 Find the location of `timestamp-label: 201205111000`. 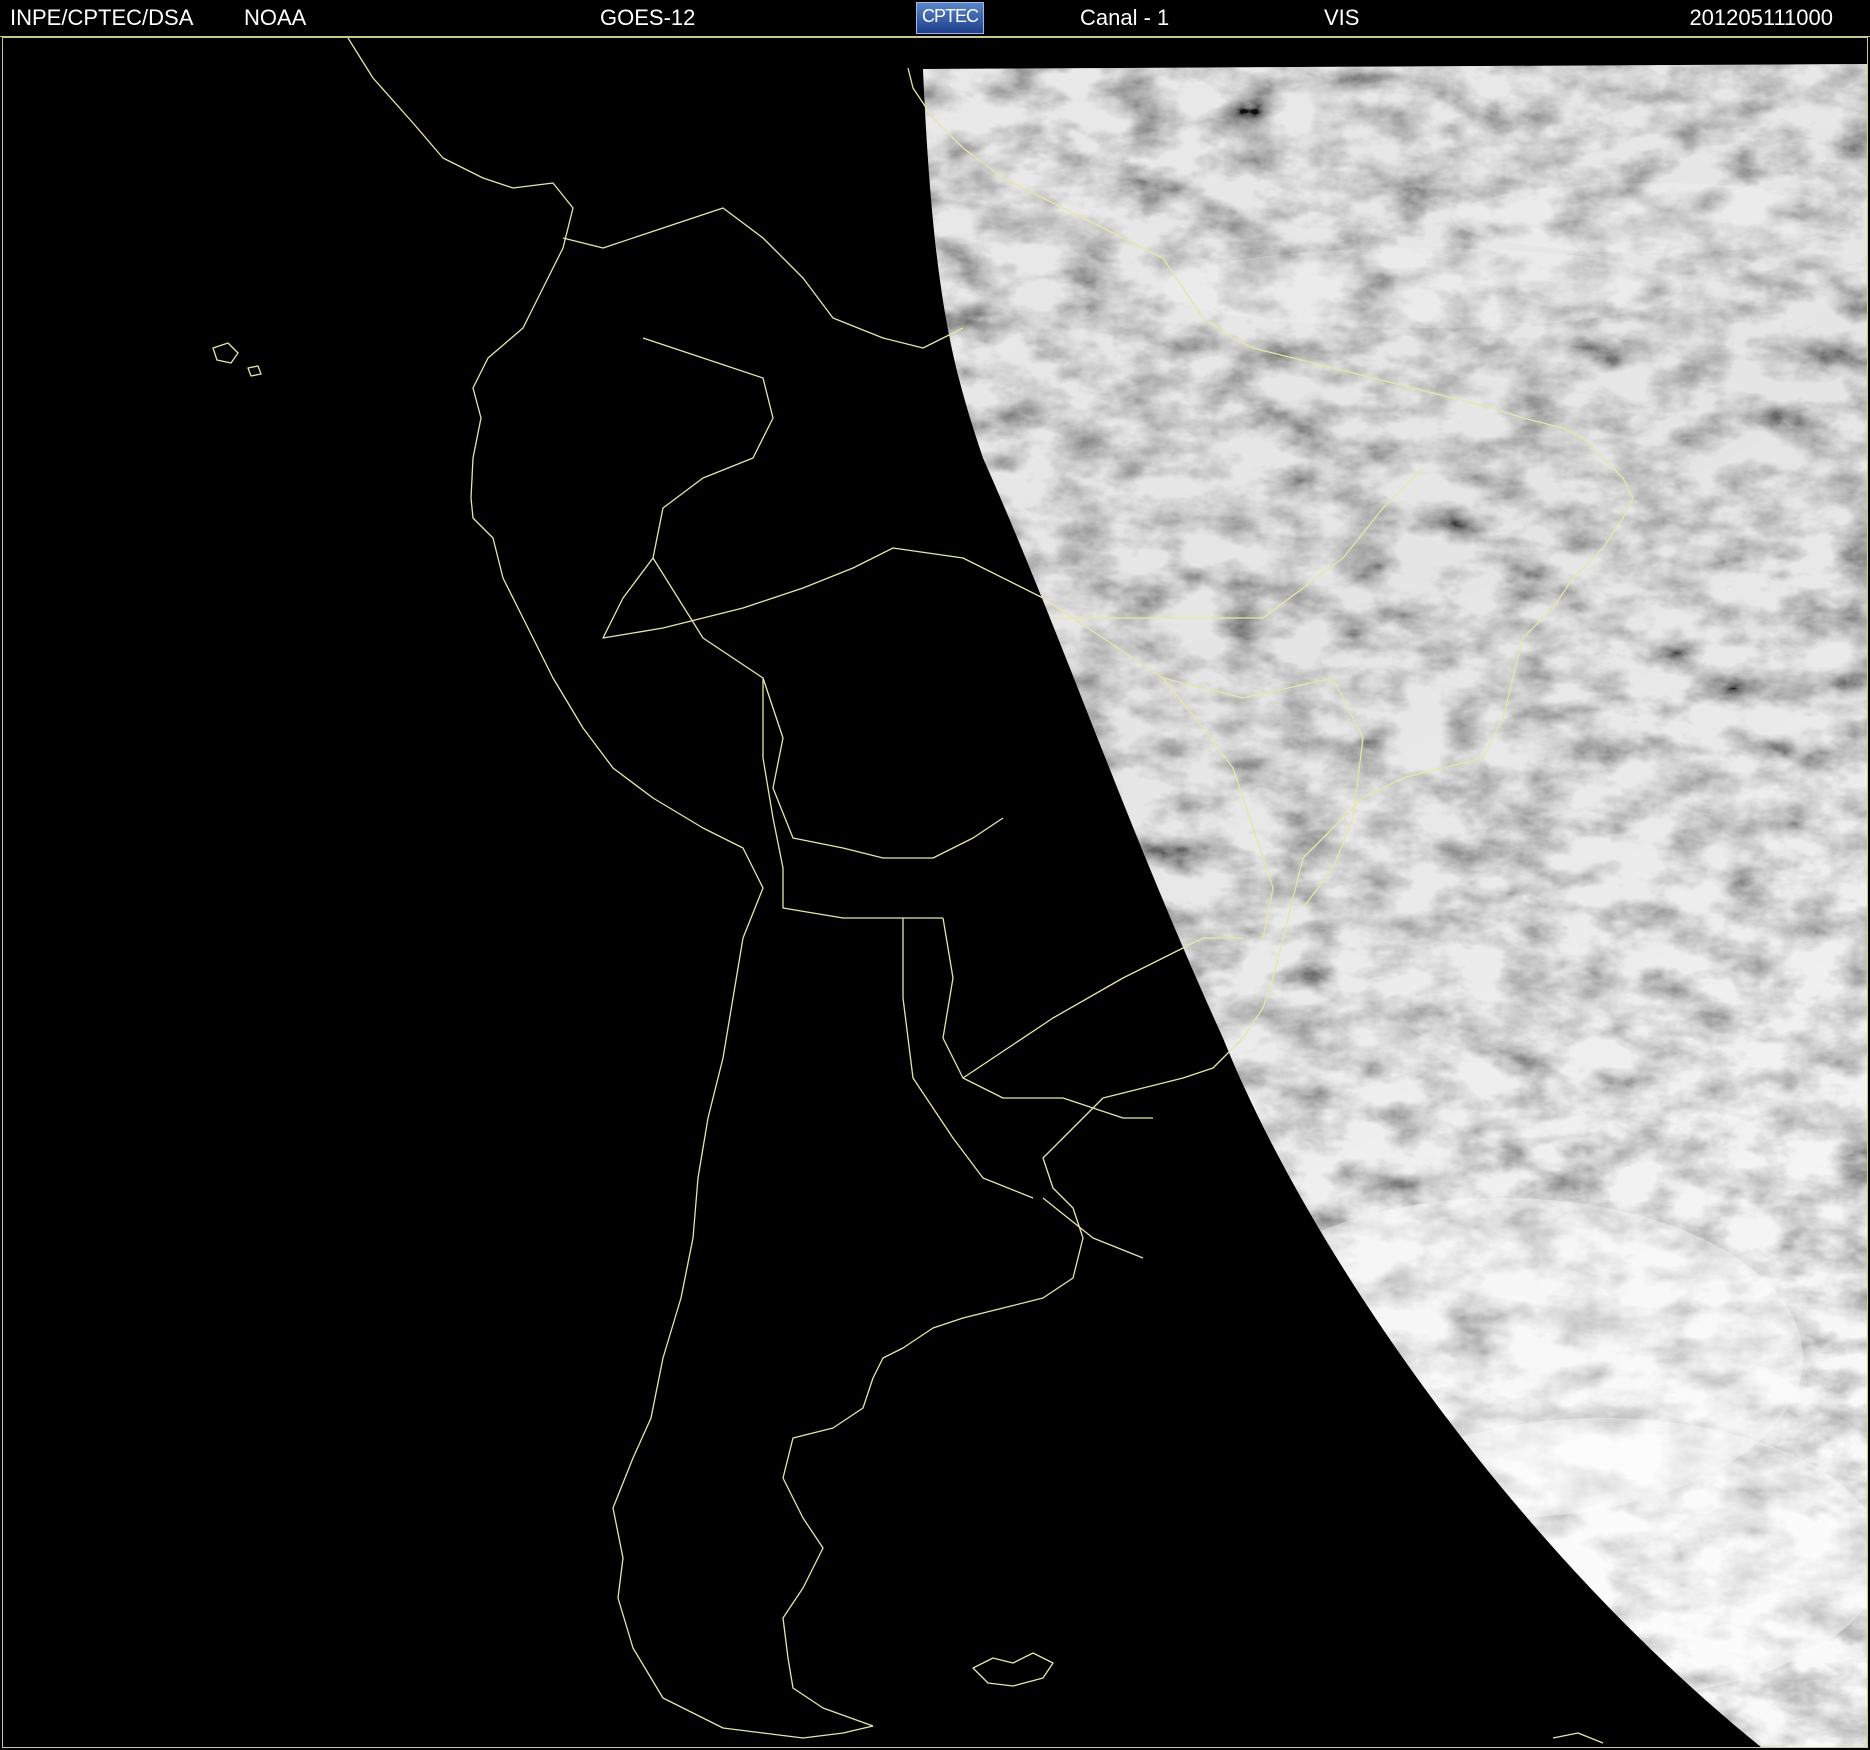

timestamp-label: 201205111000 is located at coordinates (1761, 17).